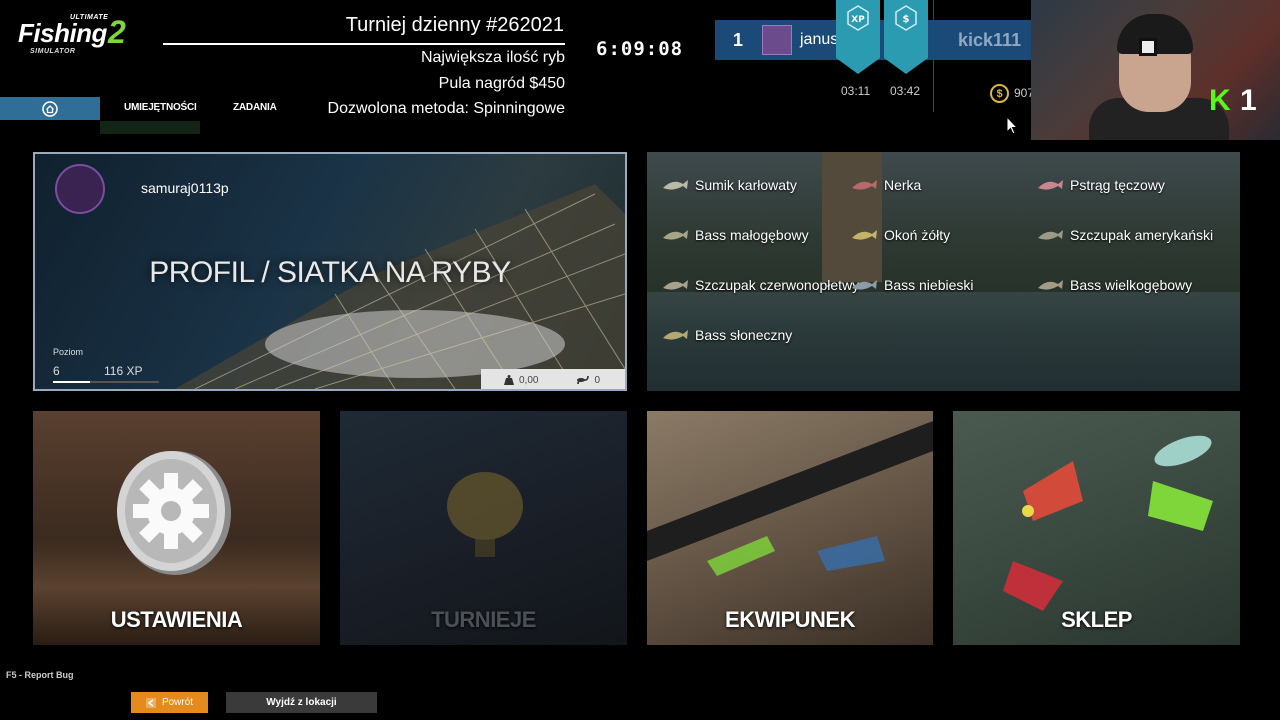  I want to click on fish-item: Pstrąg tęczowy, so click(1100, 185).